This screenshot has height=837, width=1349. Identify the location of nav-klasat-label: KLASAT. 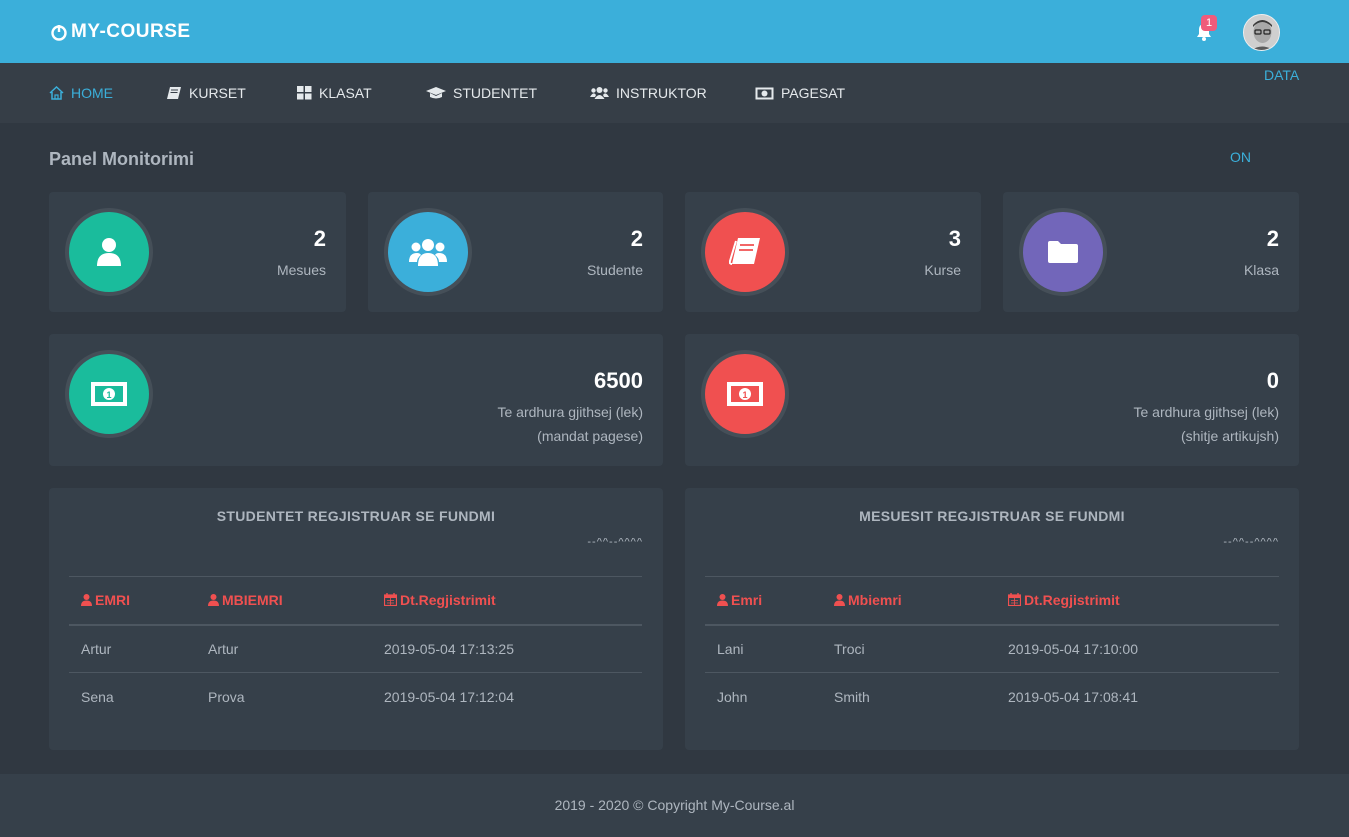
(345, 93).